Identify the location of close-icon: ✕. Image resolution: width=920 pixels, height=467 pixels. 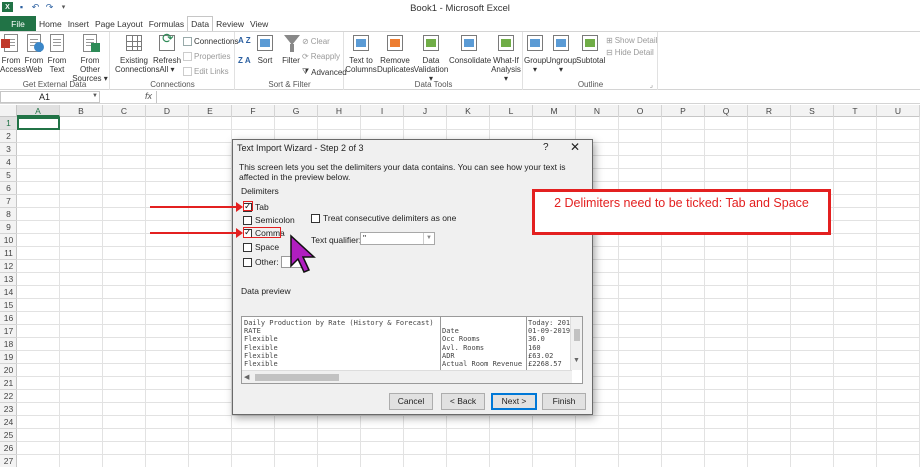
(575, 147).